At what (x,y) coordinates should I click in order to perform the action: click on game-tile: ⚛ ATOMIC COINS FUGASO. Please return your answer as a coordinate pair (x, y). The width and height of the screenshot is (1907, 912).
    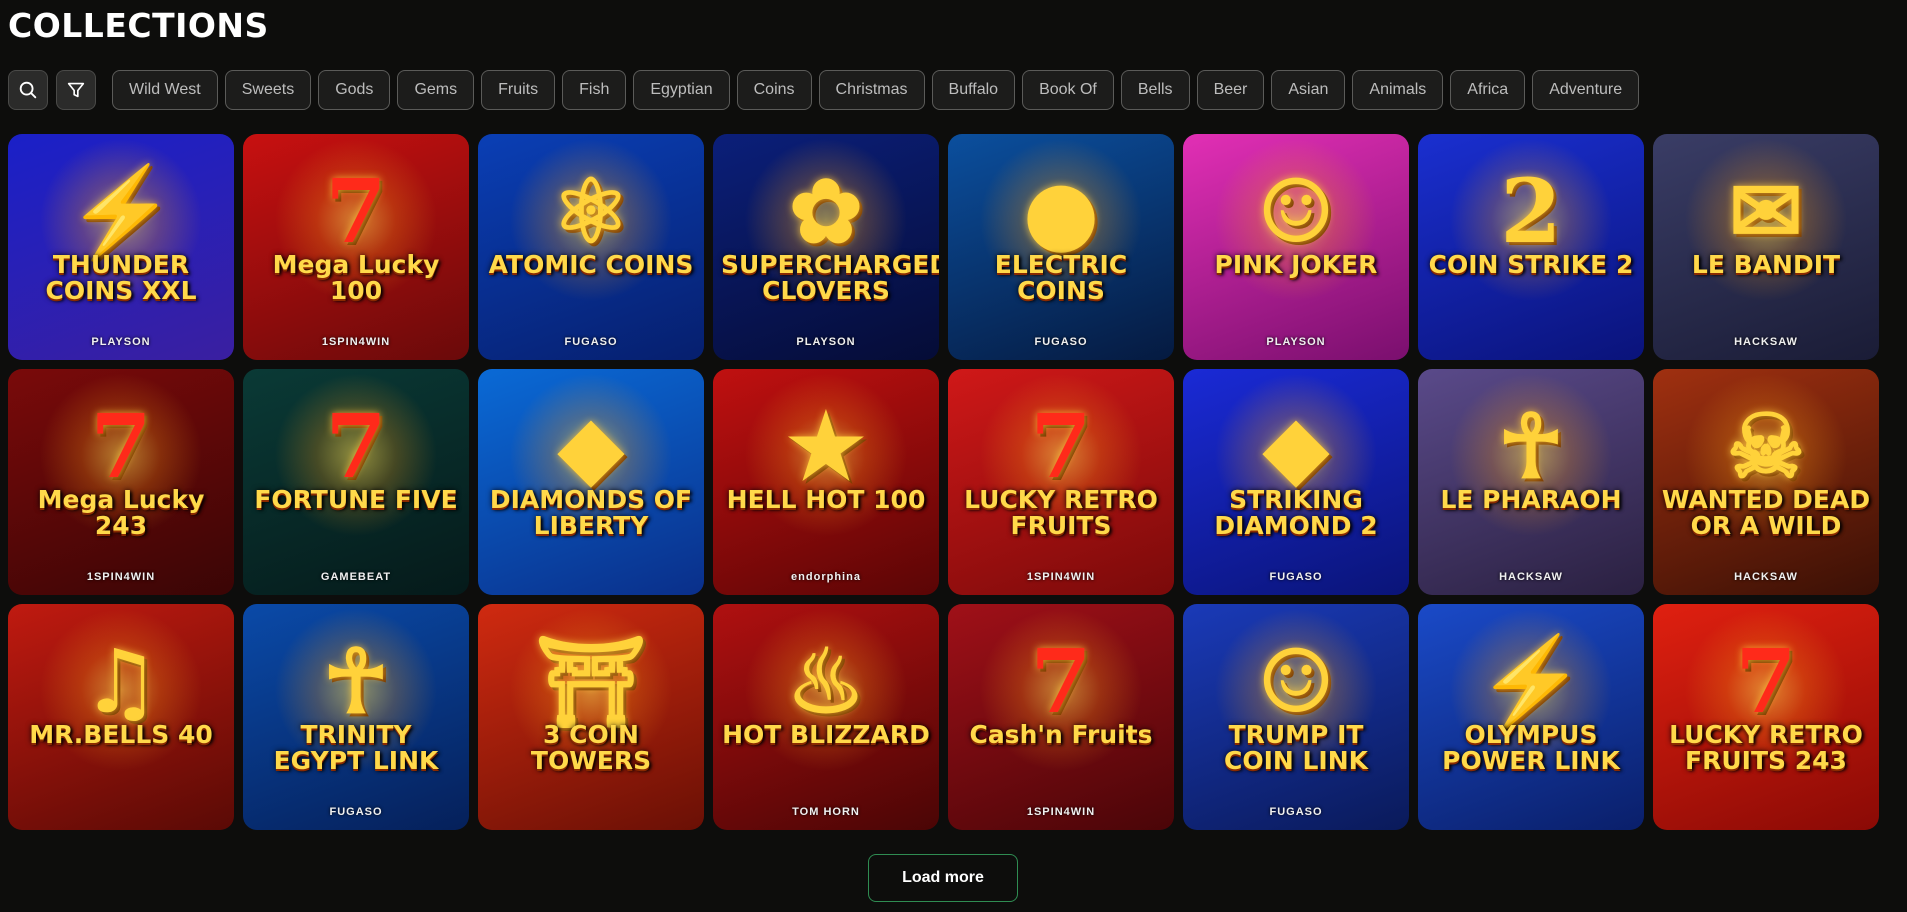
    Looking at the image, I should click on (591, 247).